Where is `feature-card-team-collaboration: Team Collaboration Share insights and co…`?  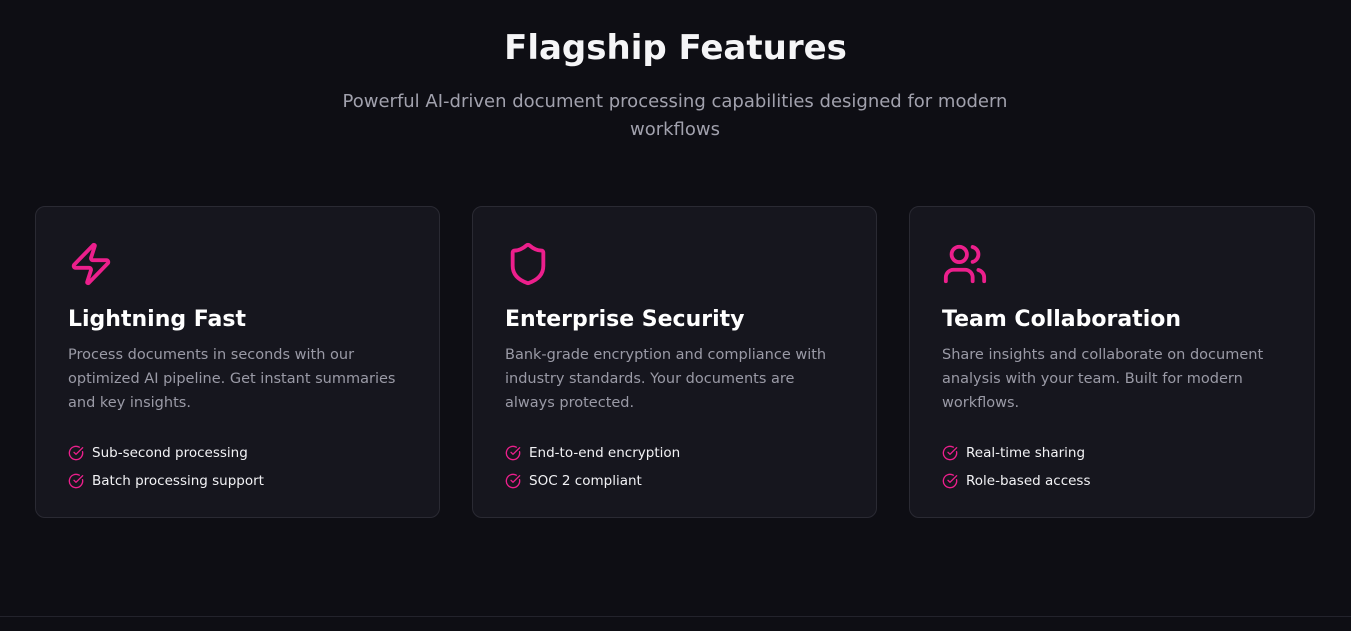
feature-card-team-collaboration: Team Collaboration Share insights and co… is located at coordinates (1112, 362).